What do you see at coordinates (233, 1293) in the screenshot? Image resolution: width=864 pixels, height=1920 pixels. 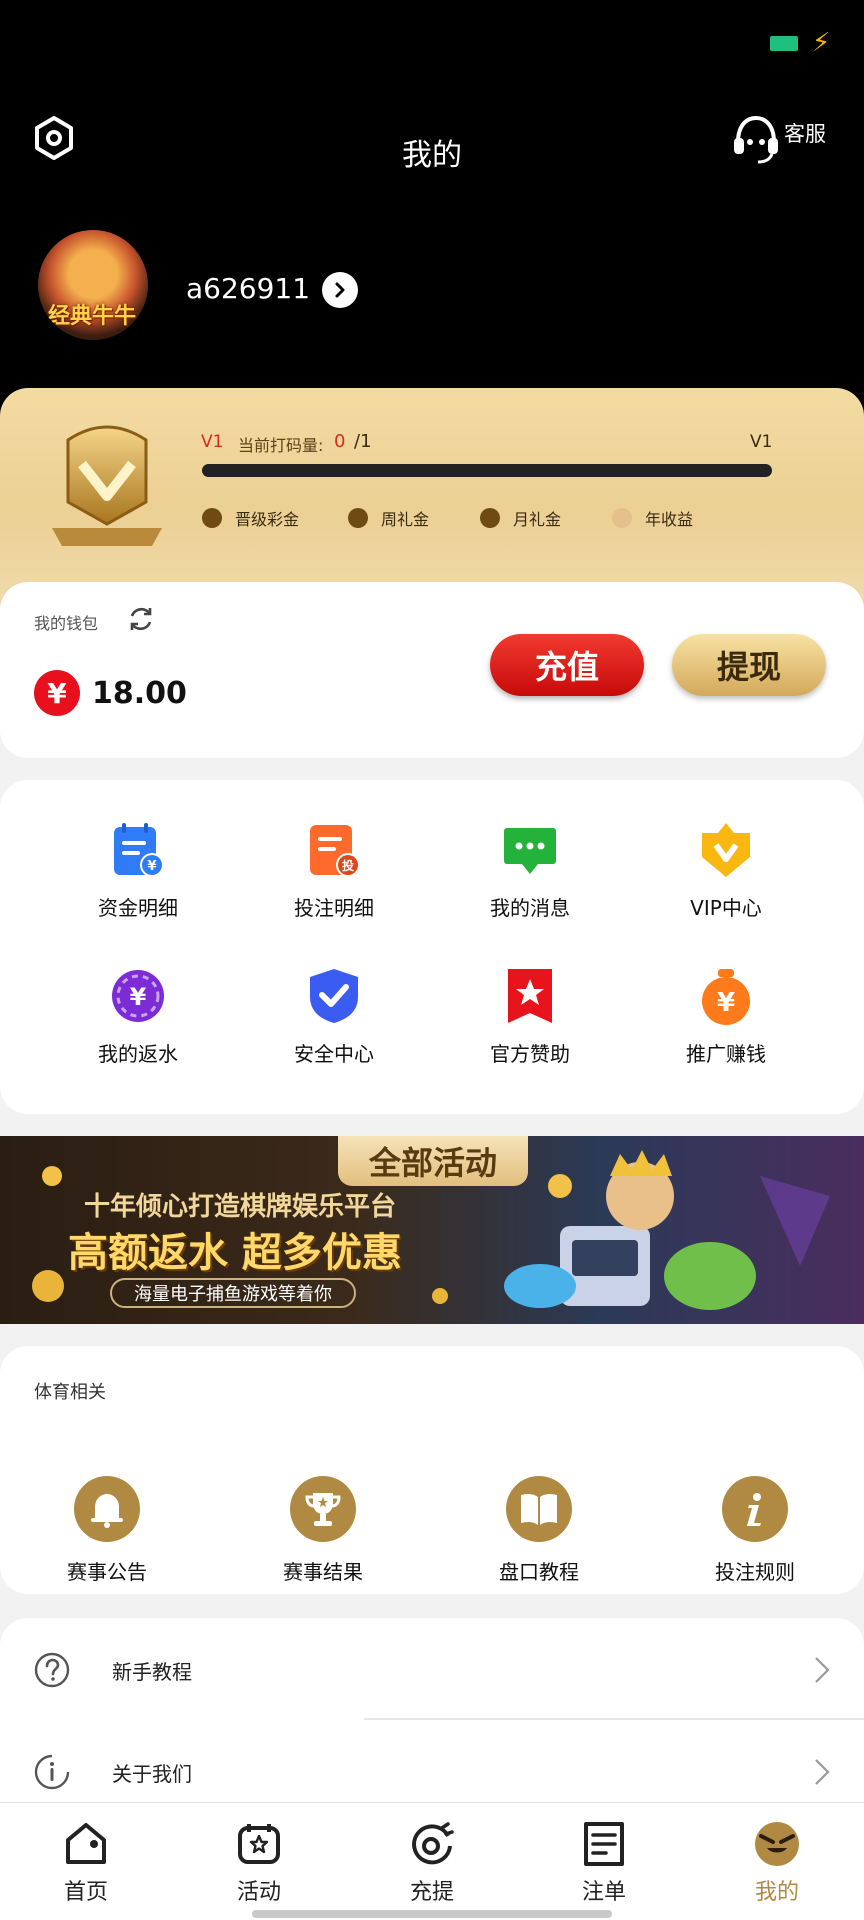 I see `banner-subtitle: 海量电子捕鱼游戏等着你` at bounding box center [233, 1293].